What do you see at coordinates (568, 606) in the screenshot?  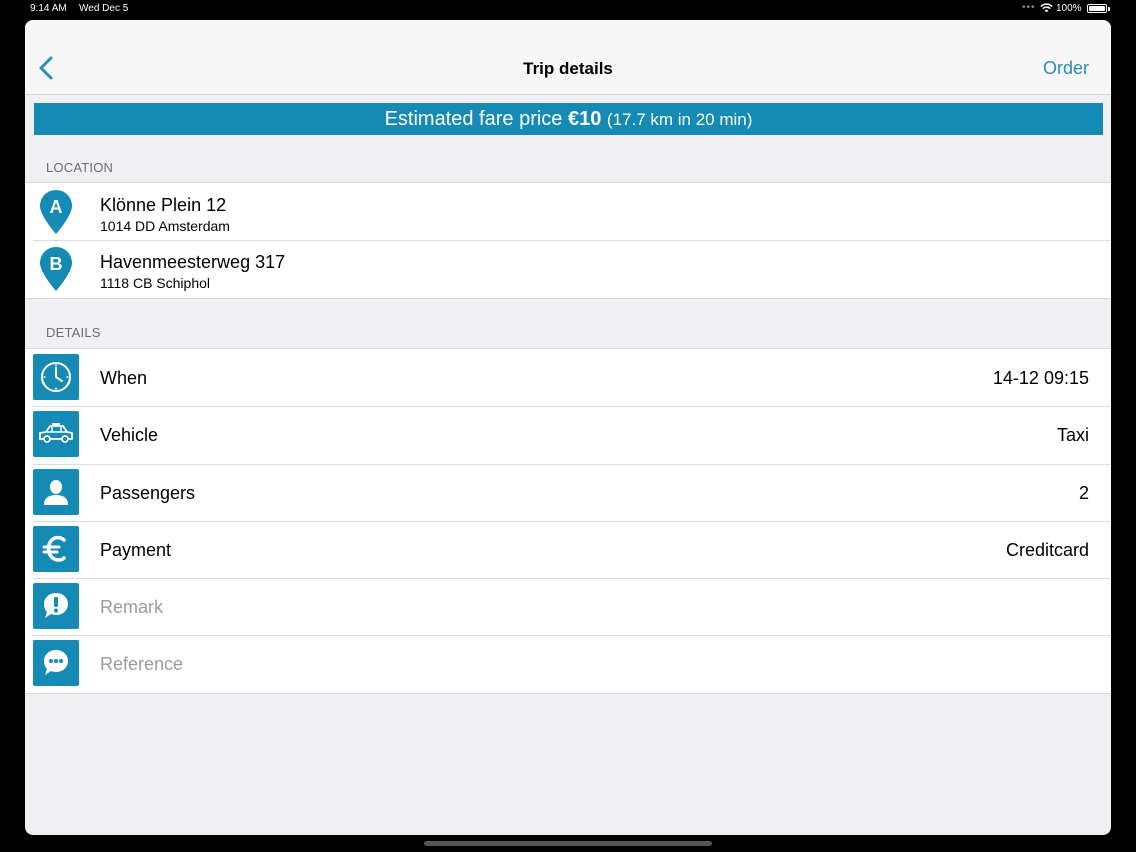 I see `details-row-remark: Remark` at bounding box center [568, 606].